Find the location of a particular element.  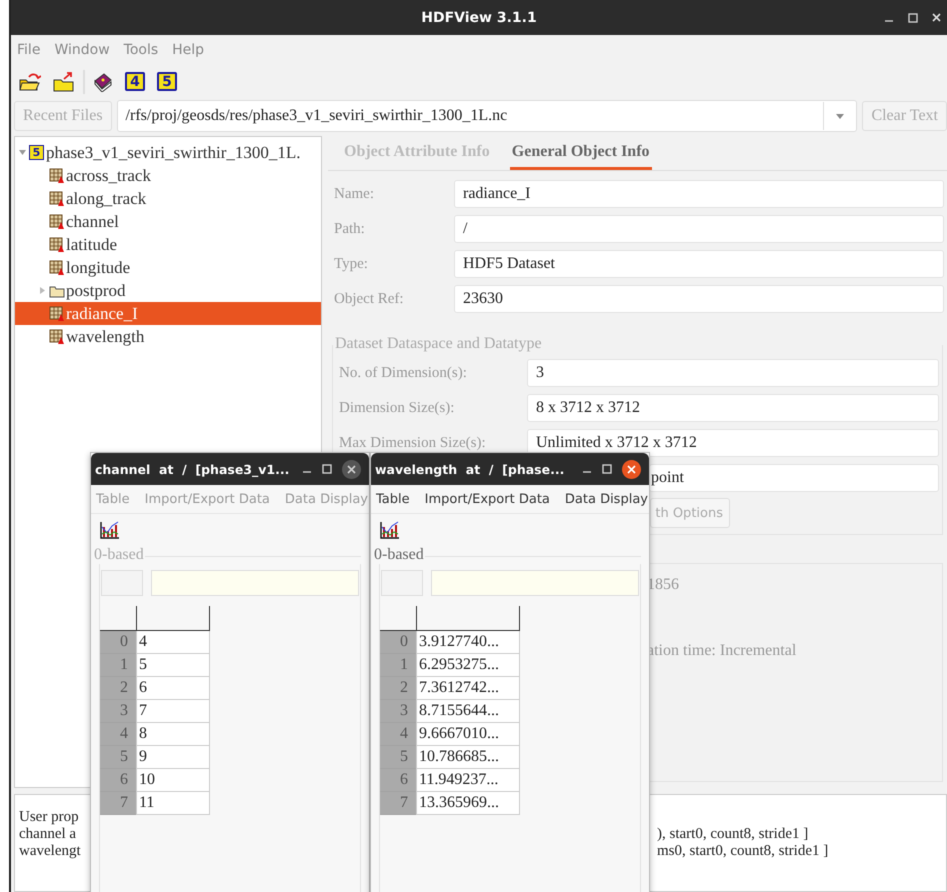

table-cell: 11 is located at coordinates (173, 803).